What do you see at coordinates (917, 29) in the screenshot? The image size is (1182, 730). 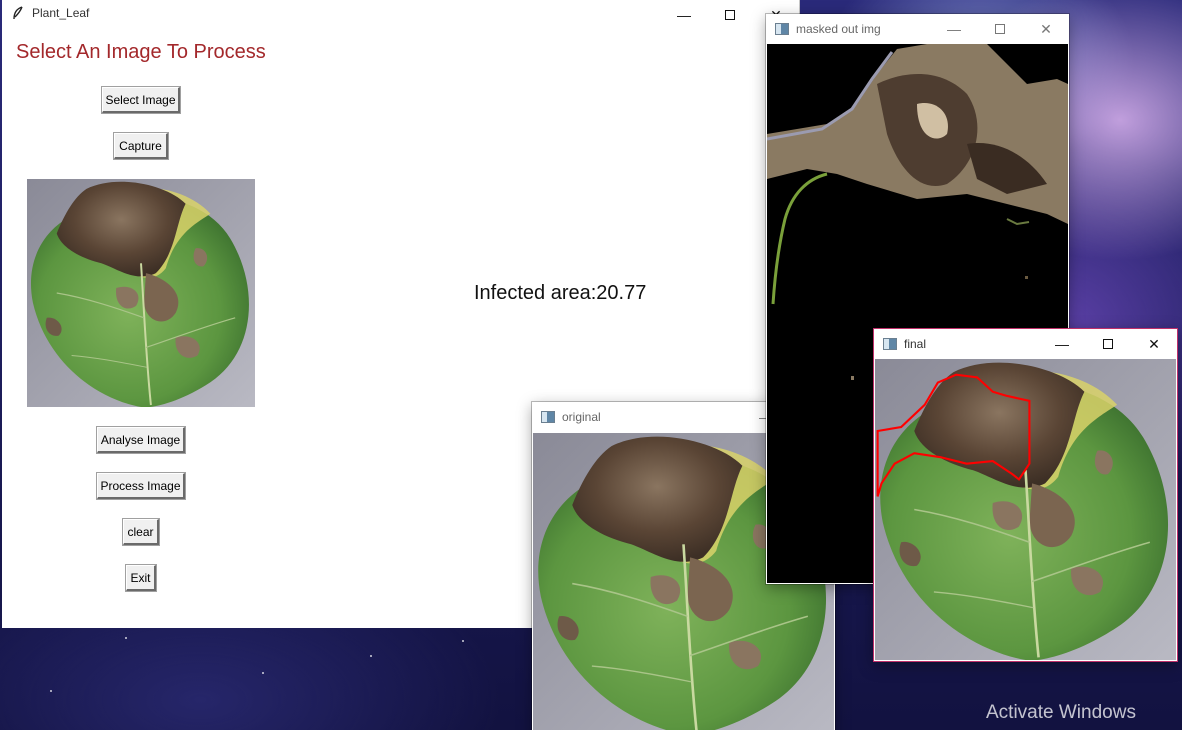 I see `title-bar: masked out img — ✕` at bounding box center [917, 29].